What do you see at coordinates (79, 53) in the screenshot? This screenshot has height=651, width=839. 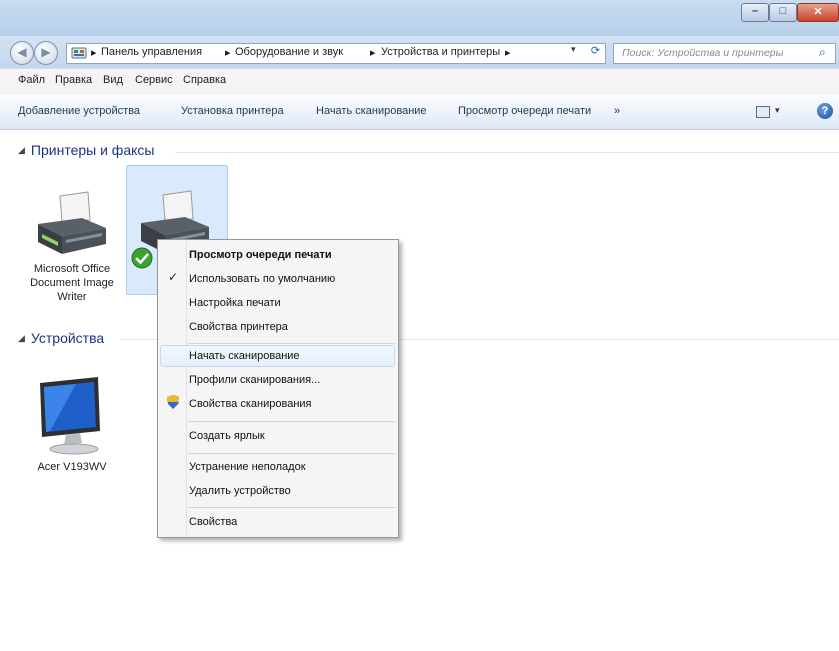 I see `control-panel-icon` at bounding box center [79, 53].